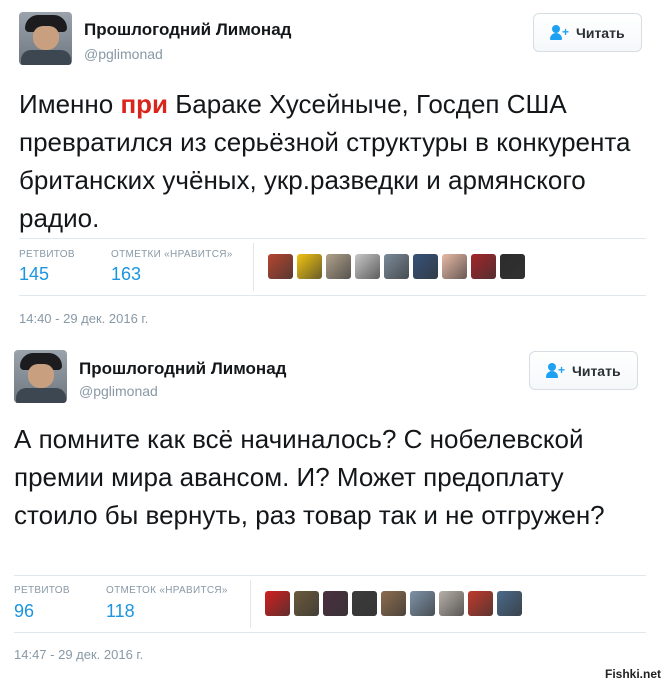 This screenshot has width=665, height=683. I want to click on watermark: Fishki.net, so click(632, 674).